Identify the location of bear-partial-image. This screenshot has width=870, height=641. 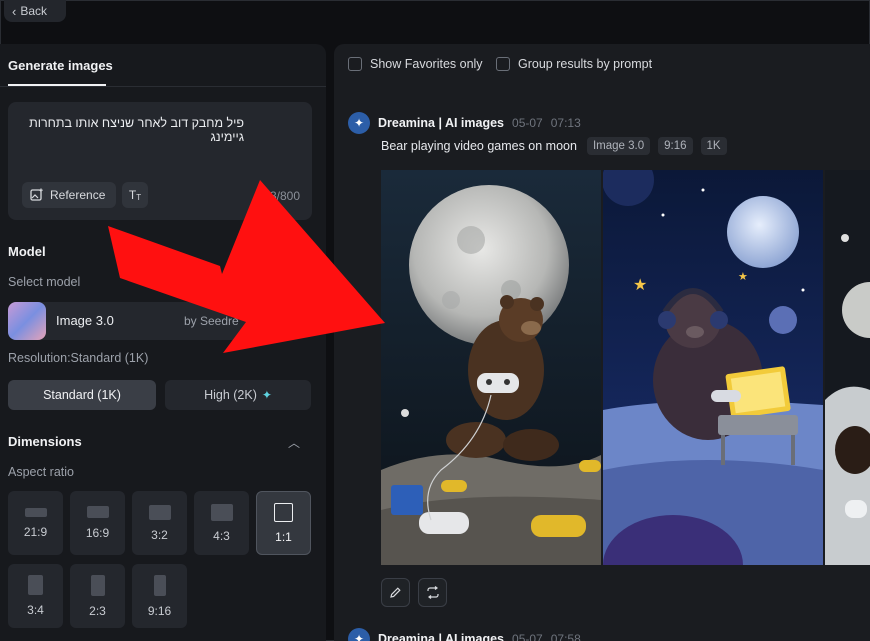
(847, 367).